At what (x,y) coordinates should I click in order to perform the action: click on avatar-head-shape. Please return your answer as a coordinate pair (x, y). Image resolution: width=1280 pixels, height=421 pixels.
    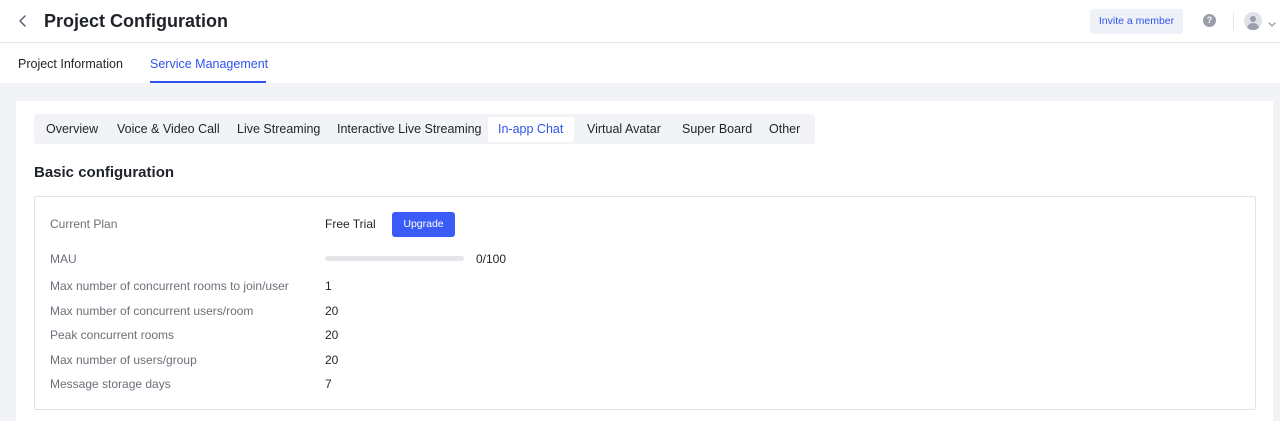
    Looking at the image, I should click on (1253, 19).